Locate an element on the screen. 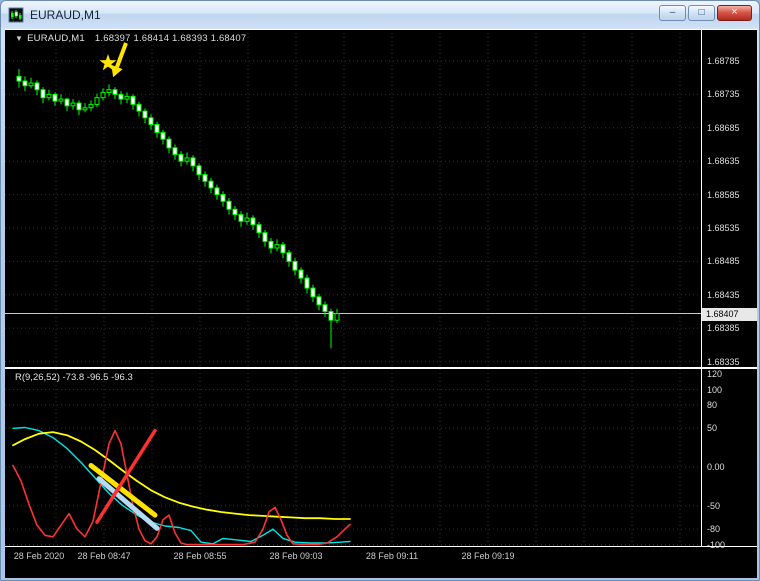 The height and width of the screenshot is (581, 760). window-title: EURAUD,M1 is located at coordinates (65, 14).